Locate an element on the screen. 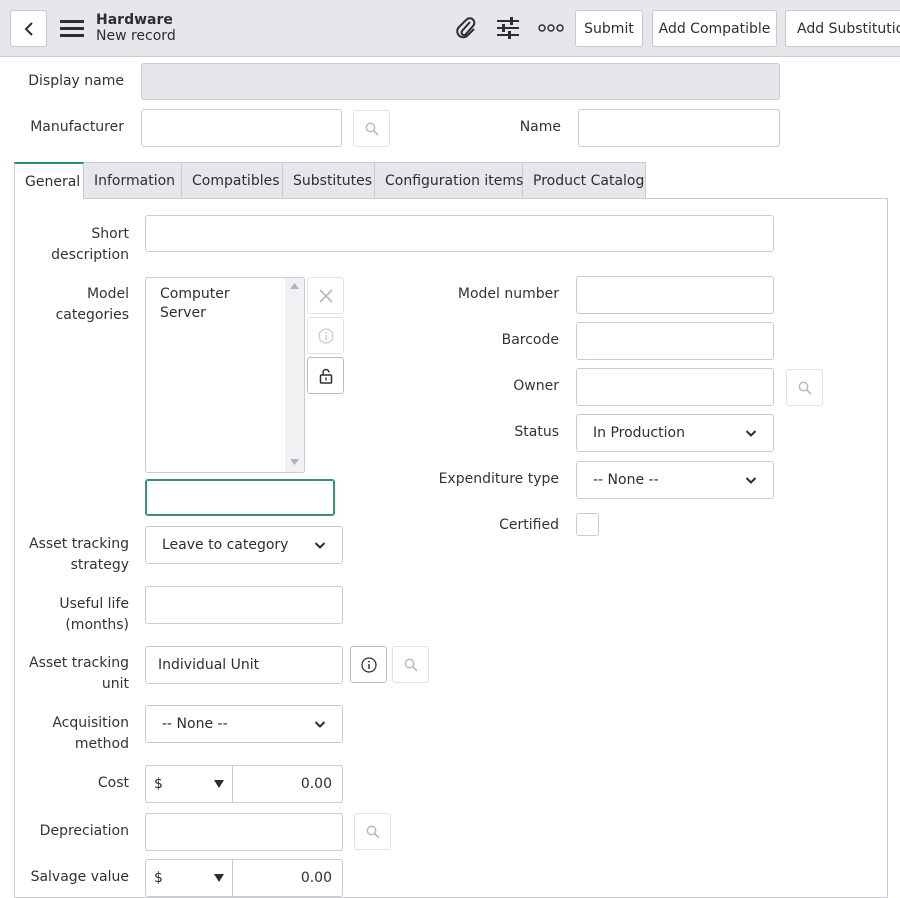 The width and height of the screenshot is (900, 898). cost-currency-select: $ is located at coordinates (189, 784).